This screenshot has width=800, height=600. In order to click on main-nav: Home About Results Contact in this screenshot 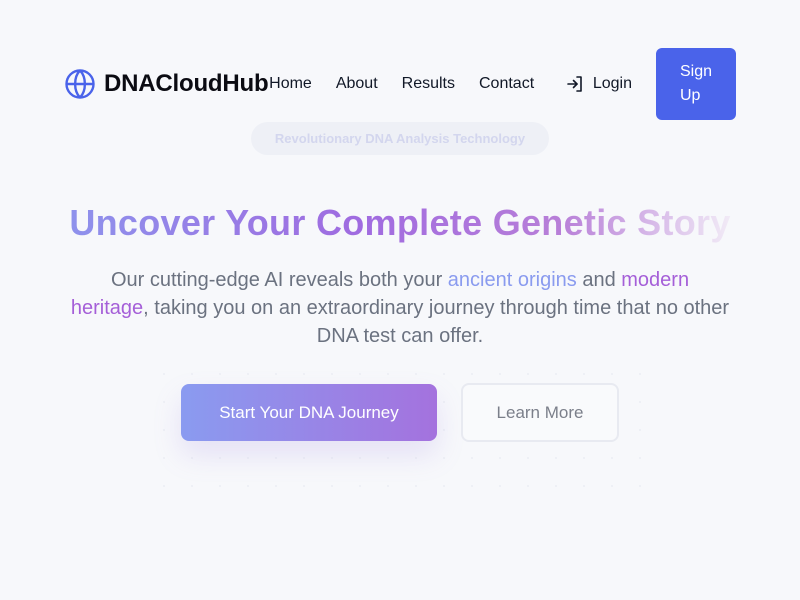, I will do `click(401, 84)`.